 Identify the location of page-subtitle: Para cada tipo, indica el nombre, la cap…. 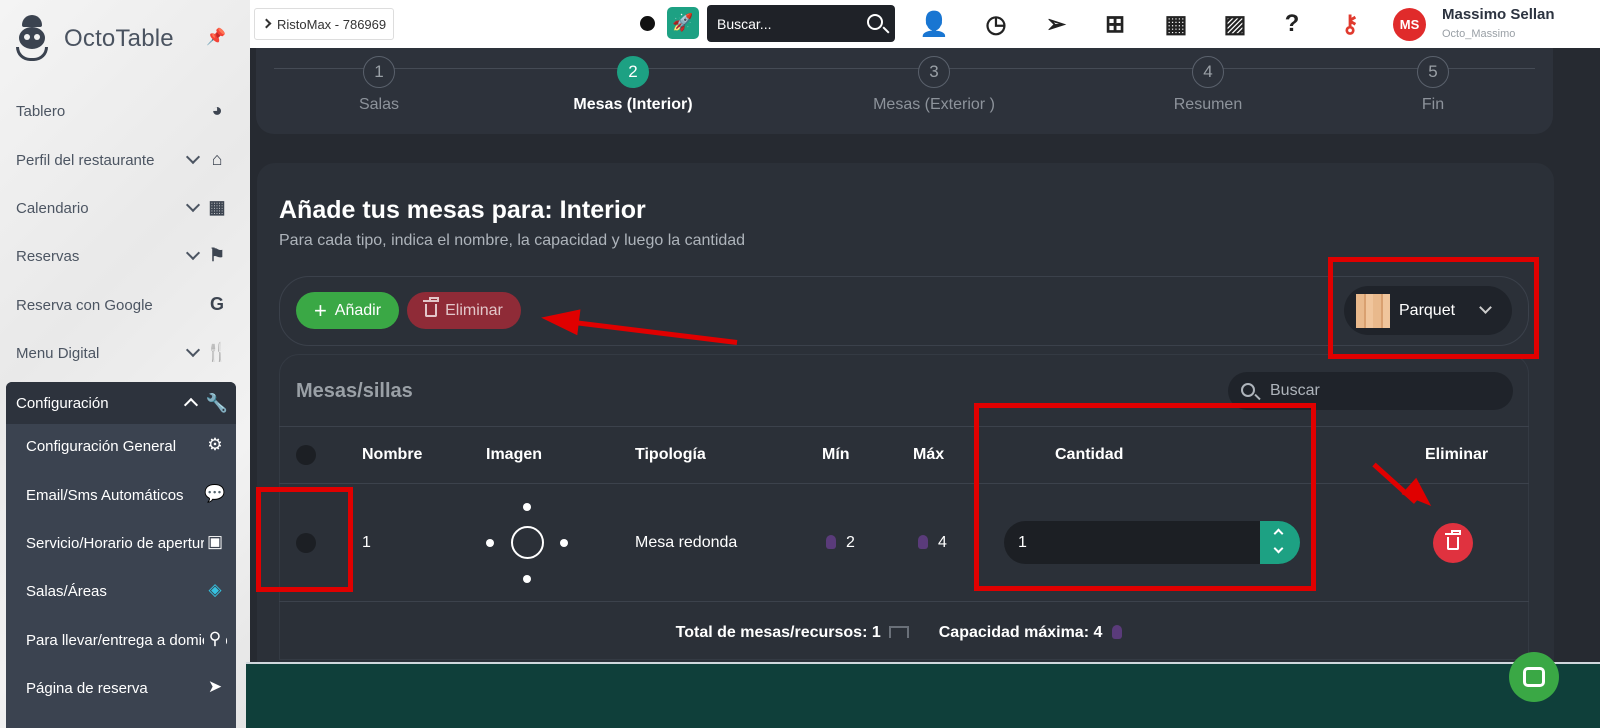
(512, 240).